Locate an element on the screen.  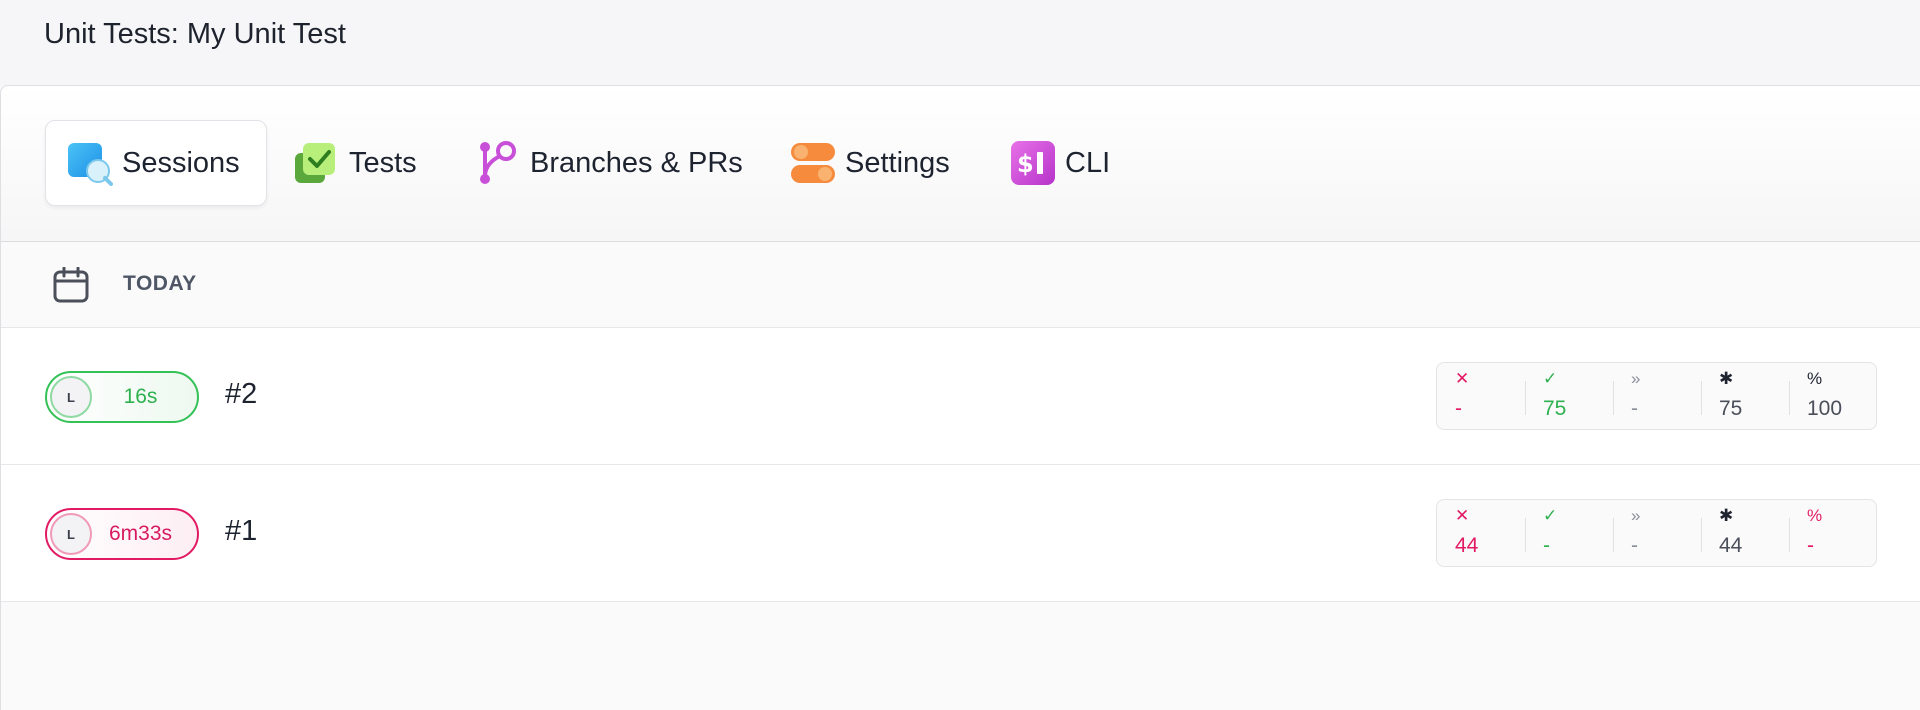
page-title: Unit Tests: My Unit Test is located at coordinates (195, 34).